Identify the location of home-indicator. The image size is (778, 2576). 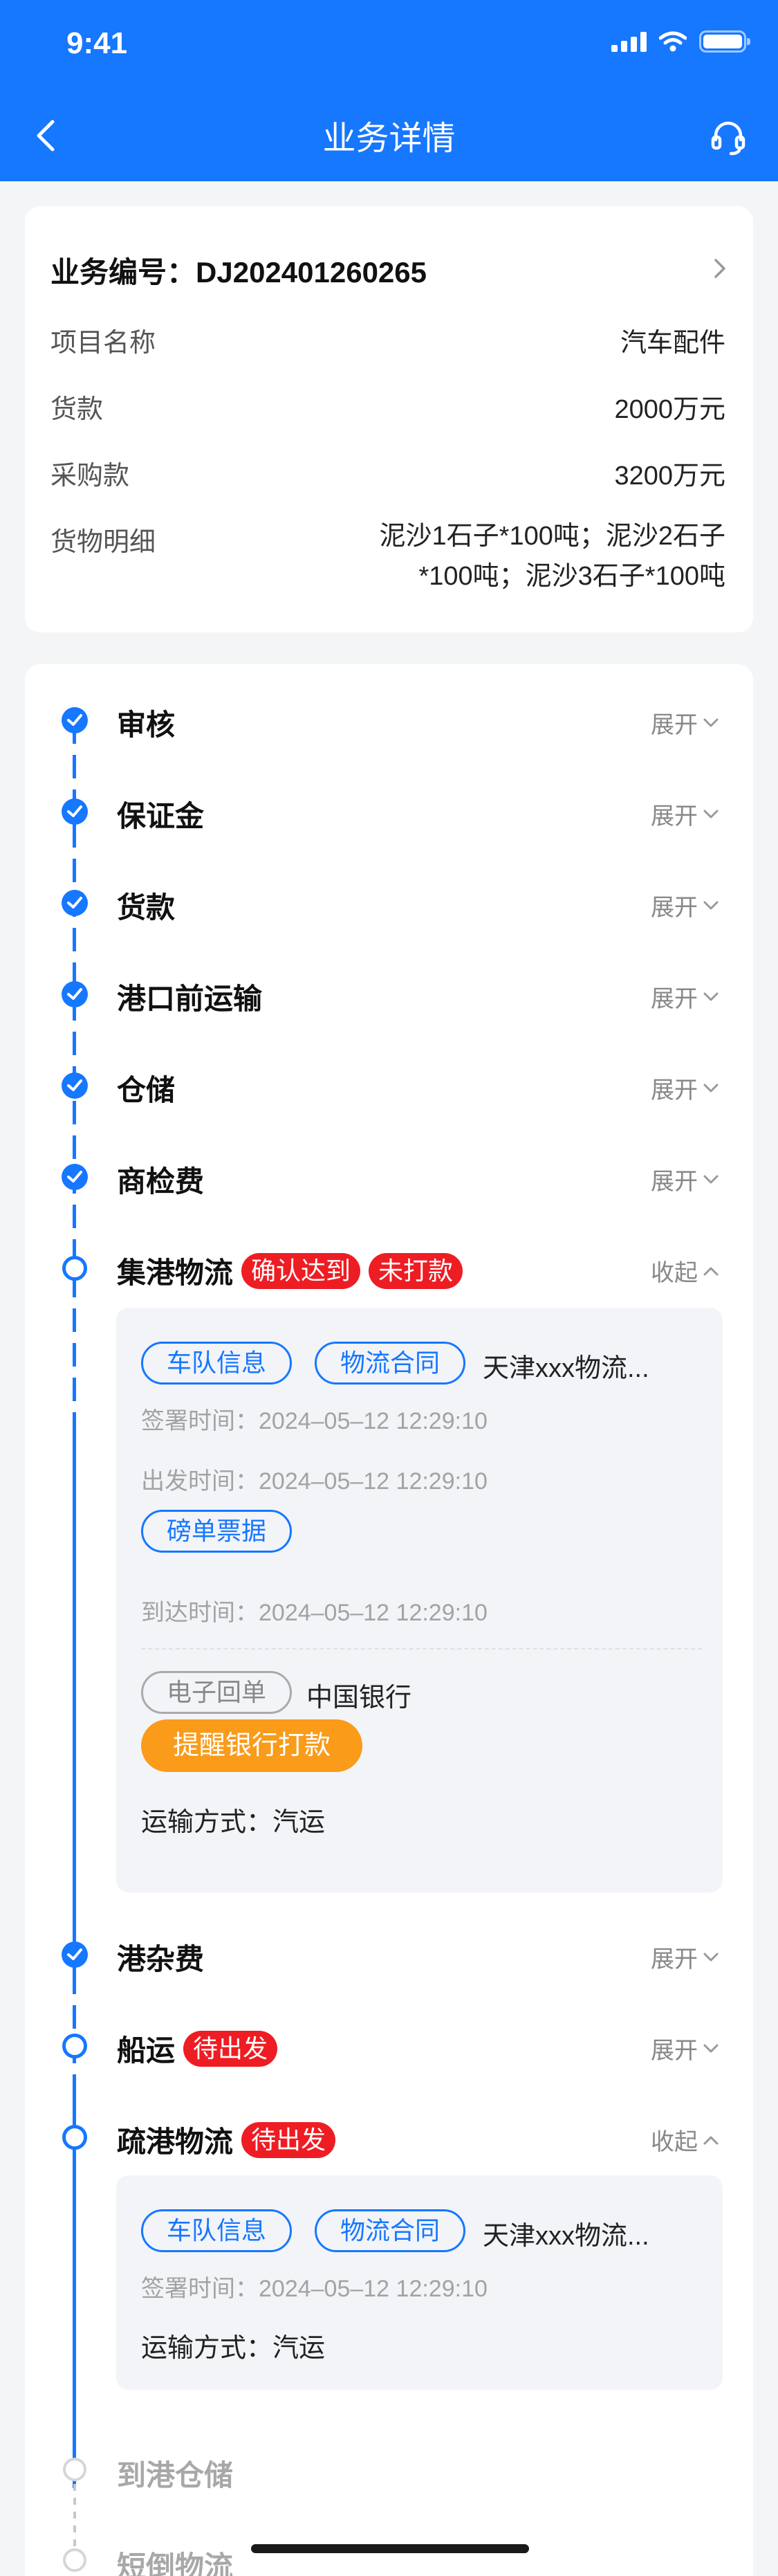
(390, 2549).